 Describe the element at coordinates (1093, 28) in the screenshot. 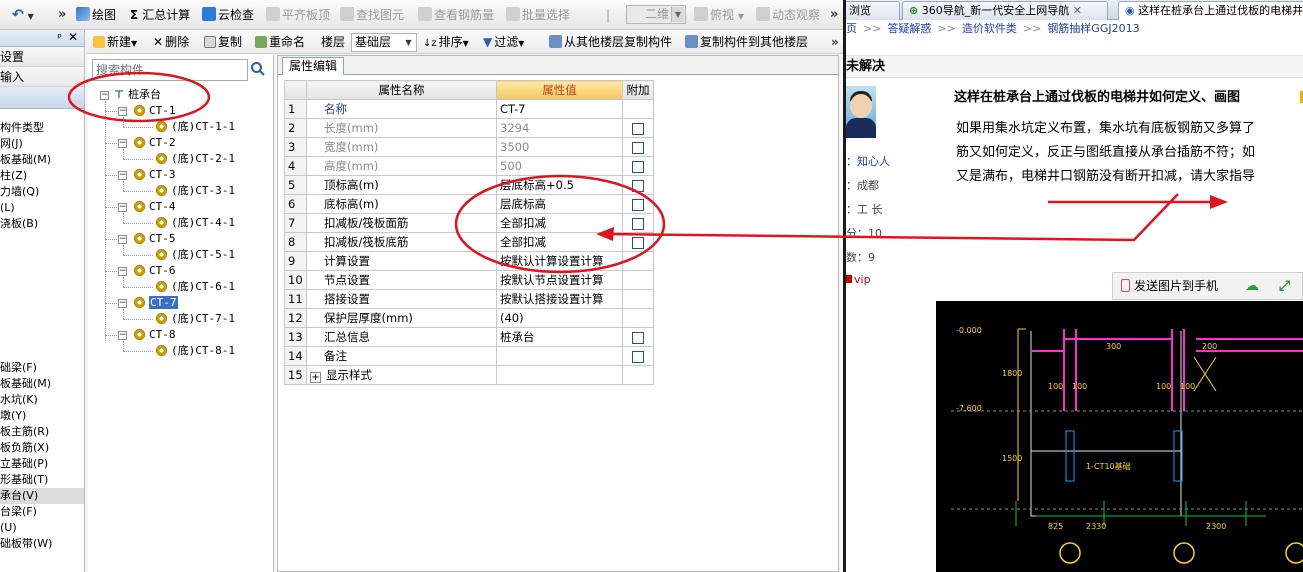

I see `breadcrumb-link: 钢筋抽样GGJ2013` at that location.